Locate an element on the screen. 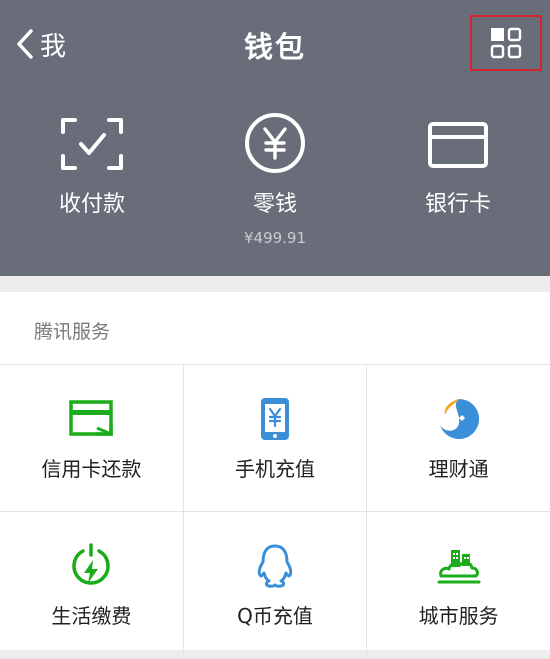 The image size is (550, 659). qq-penguin-icon is located at coordinates (275, 566).